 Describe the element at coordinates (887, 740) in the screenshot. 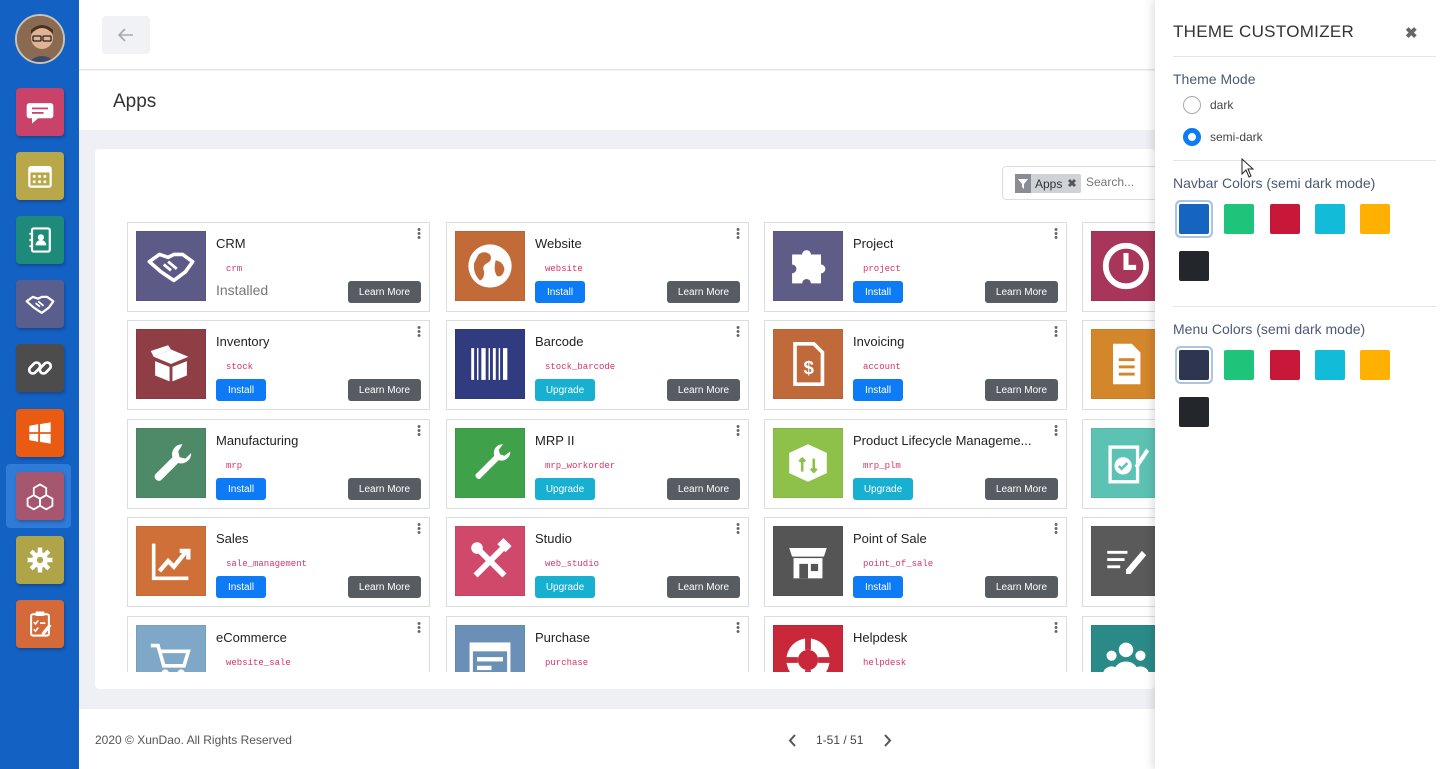

I see `pager-next-icon` at that location.